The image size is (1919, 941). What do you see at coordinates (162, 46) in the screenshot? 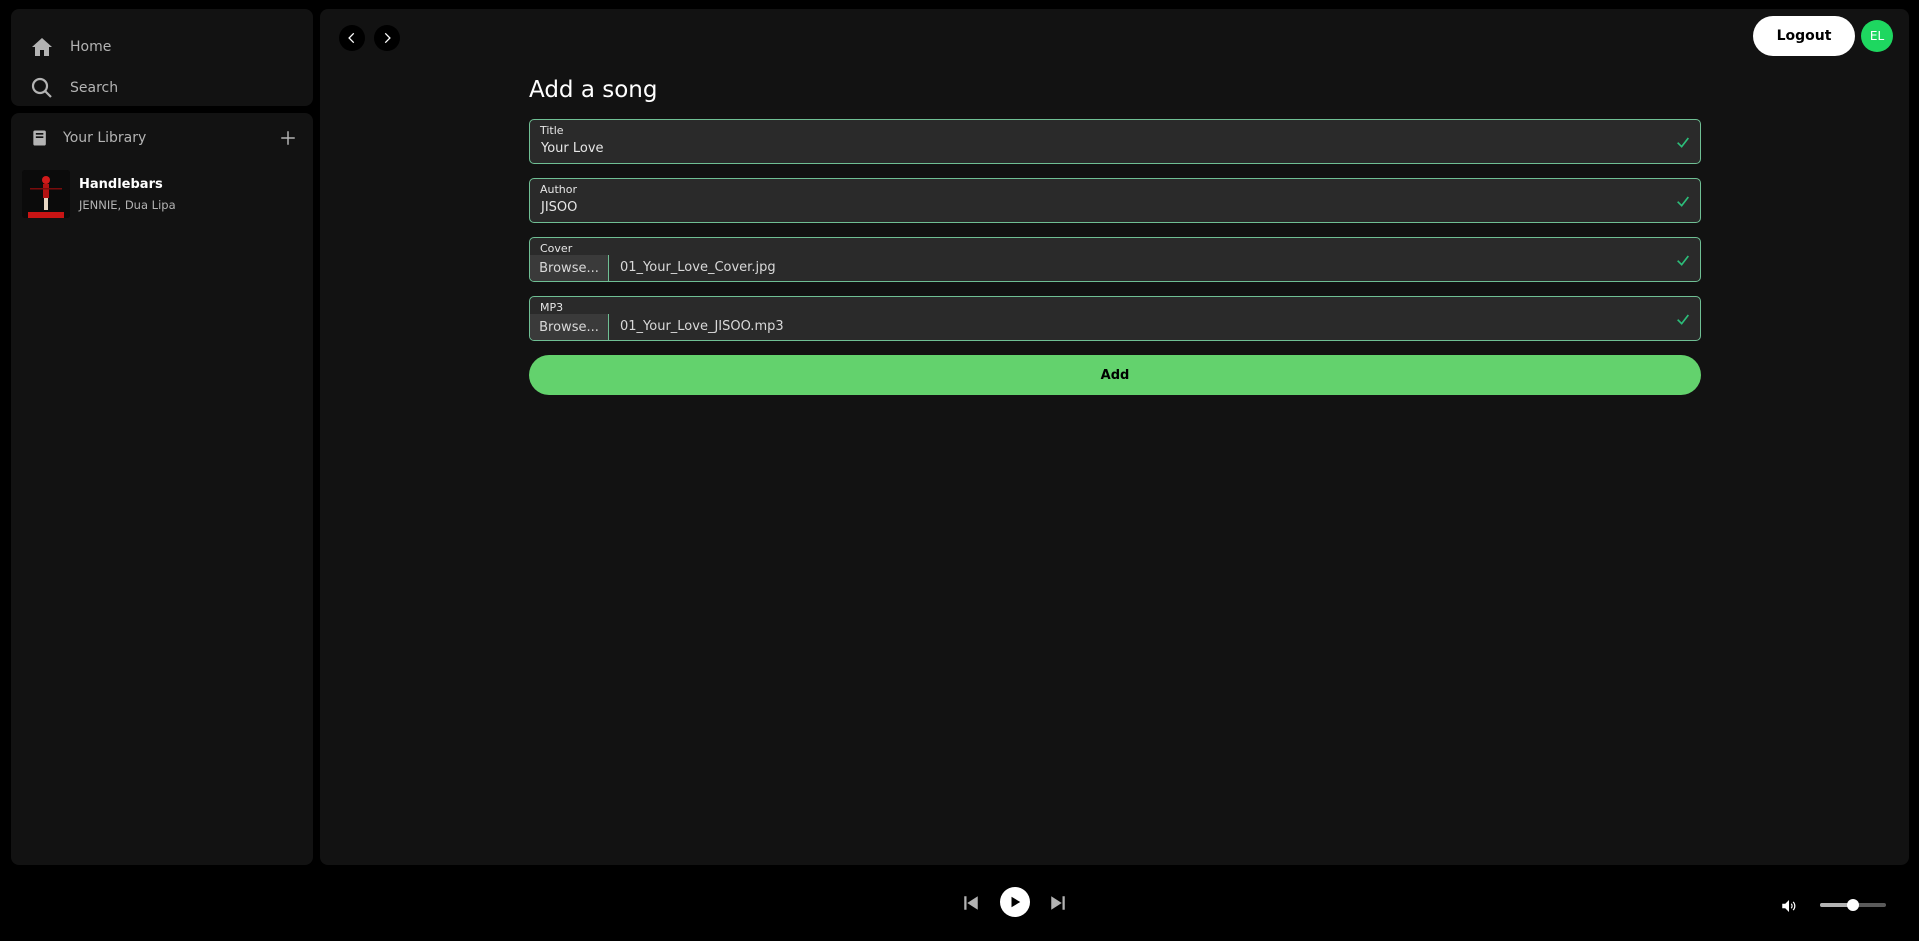
I see `sidebar-item-home: Home` at bounding box center [162, 46].